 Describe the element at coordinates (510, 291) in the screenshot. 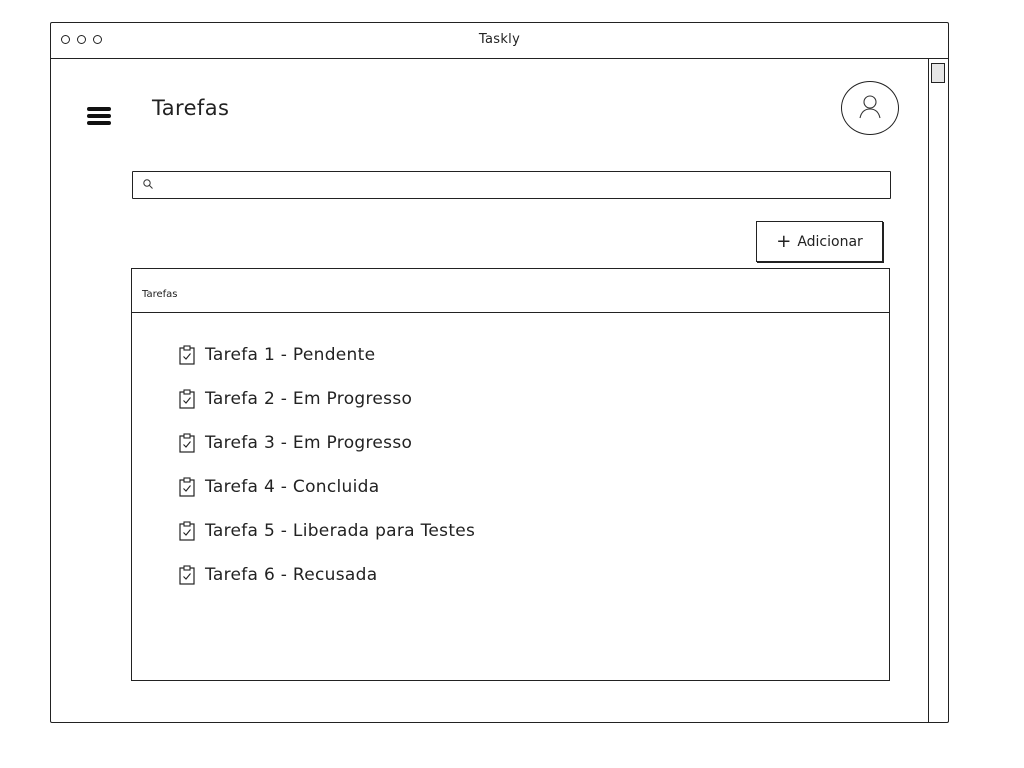

I see `tasks-panel-header: Tarefas` at that location.